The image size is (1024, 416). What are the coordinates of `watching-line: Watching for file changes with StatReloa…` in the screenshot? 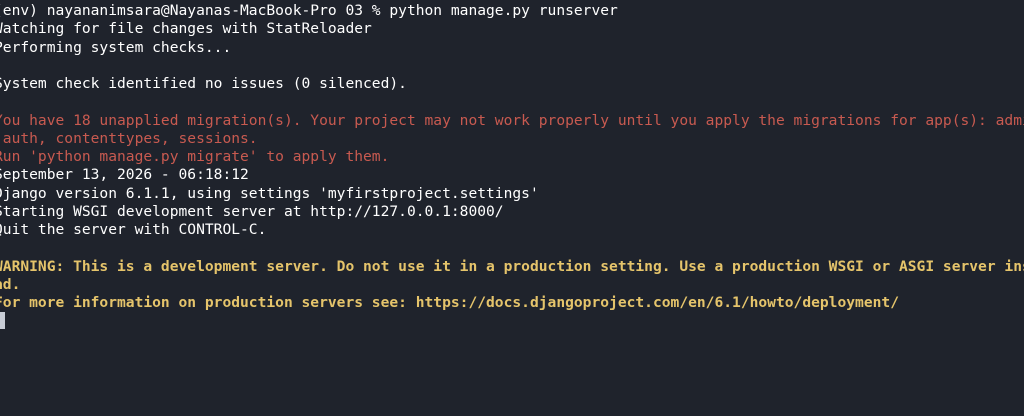 It's located at (186, 29).